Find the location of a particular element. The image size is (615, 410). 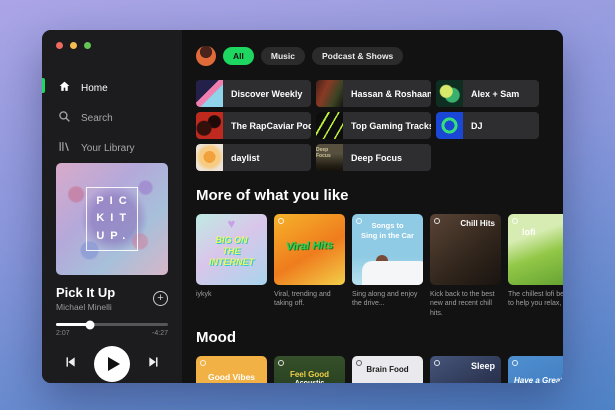

sidebar-nav: Home Search Your Library is located at coordinates (112, 118).